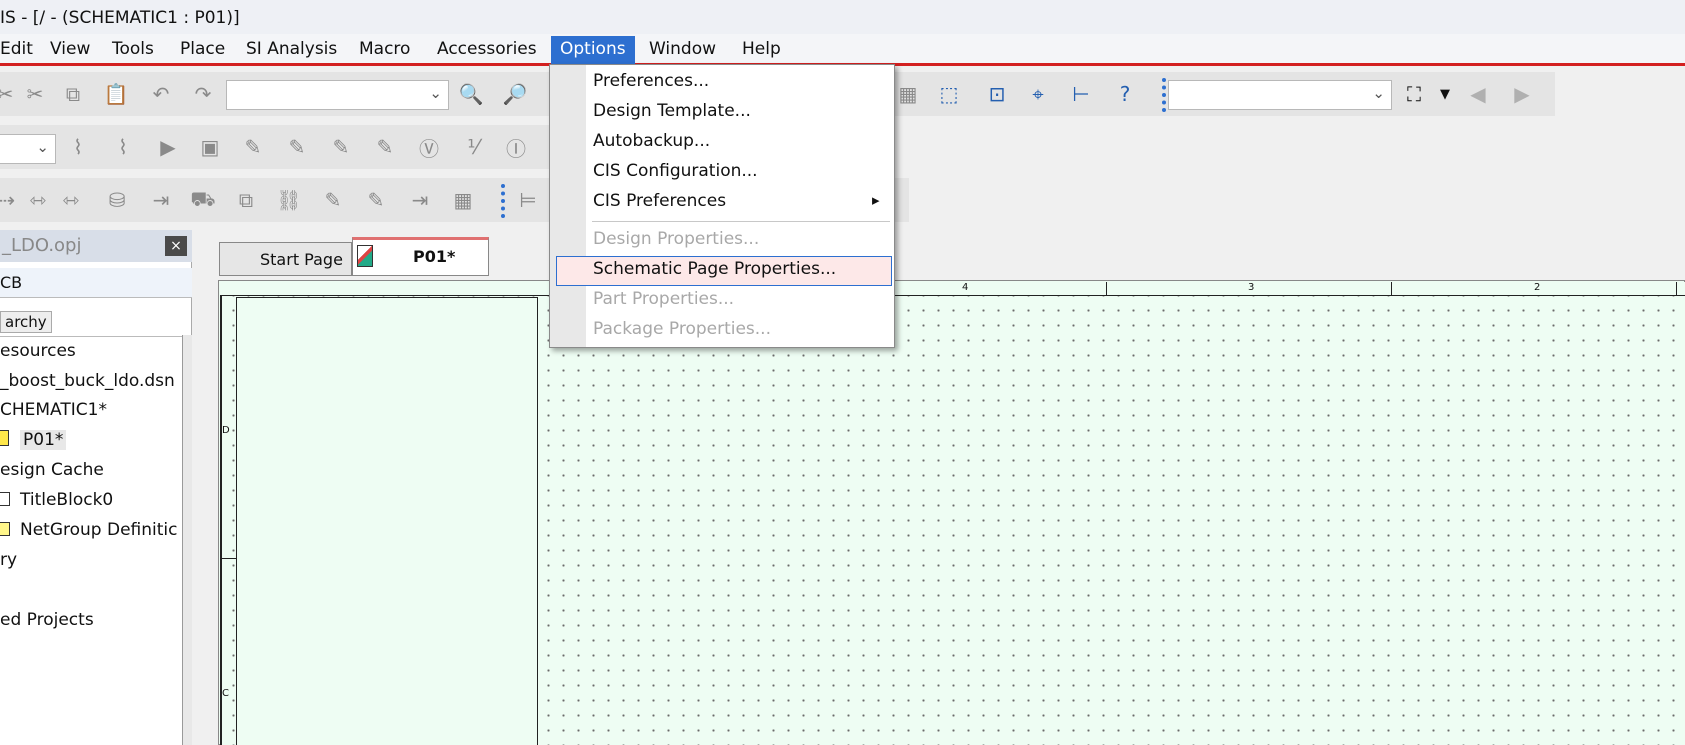  What do you see at coordinates (280, 147) in the screenshot?
I see `toolbar-simulation: ⌄ ⌇ ⌇ ▶ ▣ ✎ ✎ ✎ ✎ Ⓥ ⅟ Ⓘ` at bounding box center [280, 147].